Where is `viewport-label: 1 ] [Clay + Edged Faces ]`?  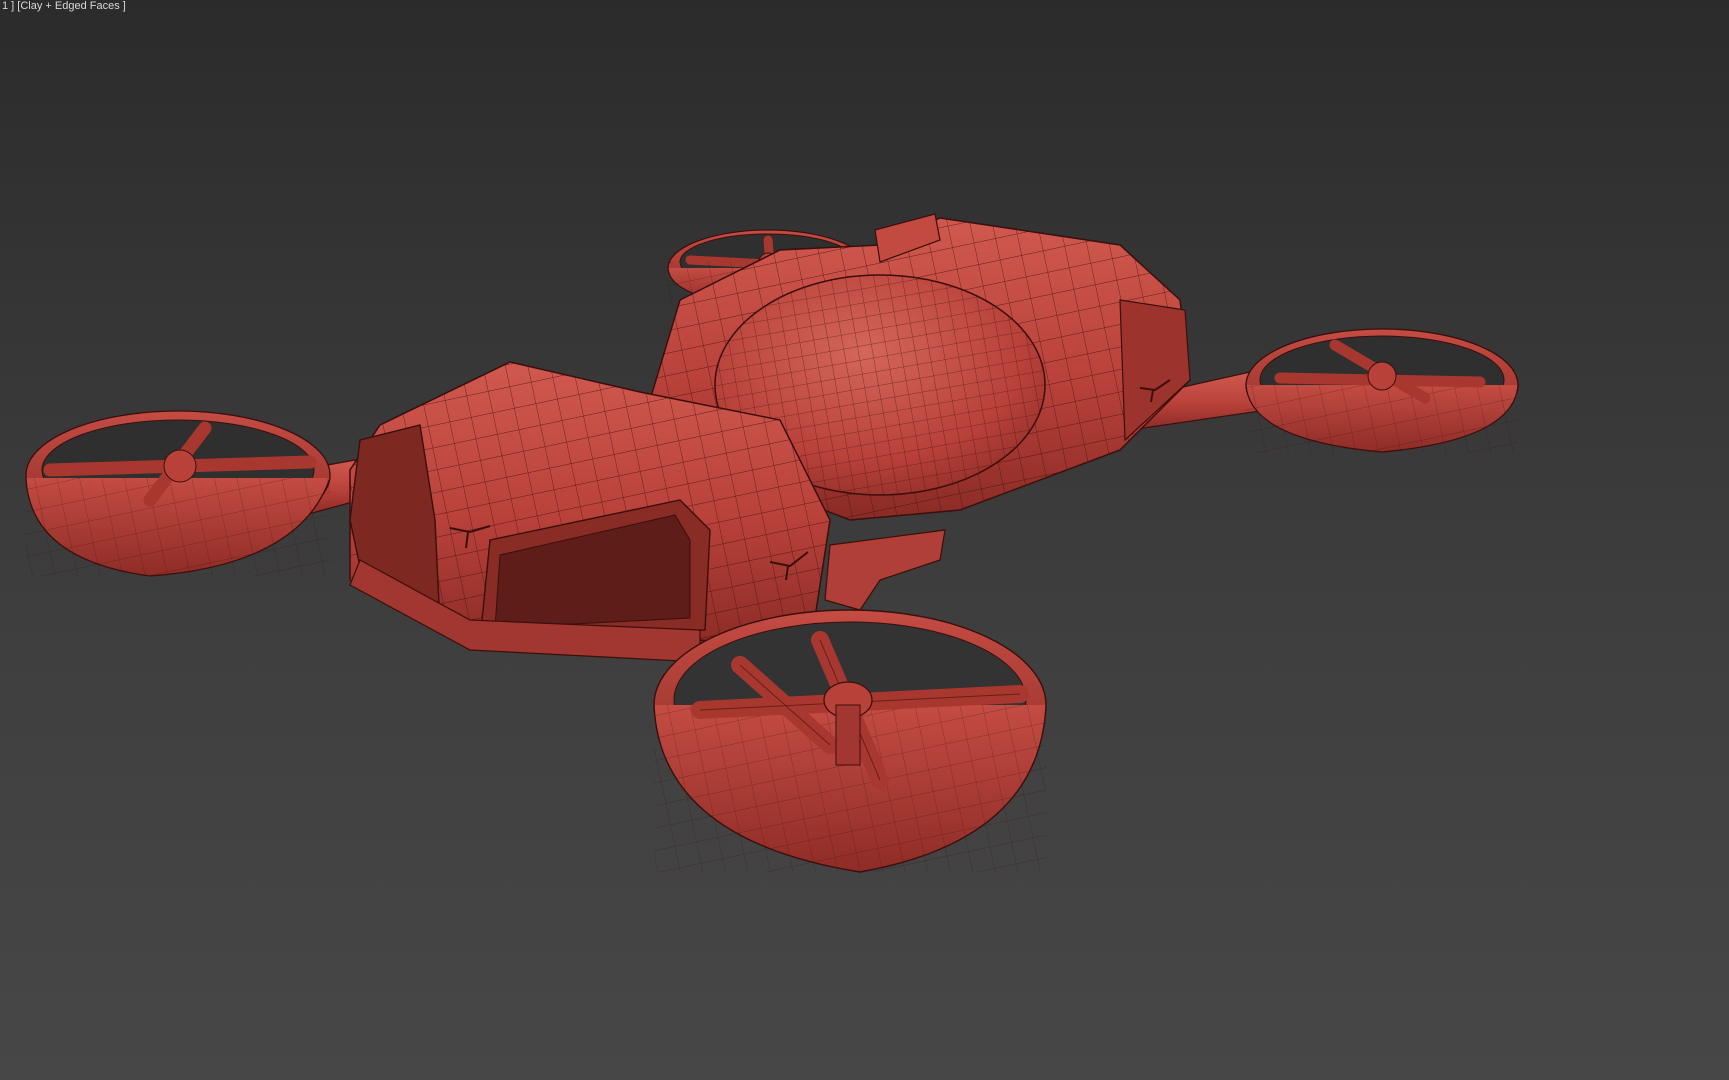
viewport-label: 1 ] [Clay + Edged Faces ] is located at coordinates (64, 6).